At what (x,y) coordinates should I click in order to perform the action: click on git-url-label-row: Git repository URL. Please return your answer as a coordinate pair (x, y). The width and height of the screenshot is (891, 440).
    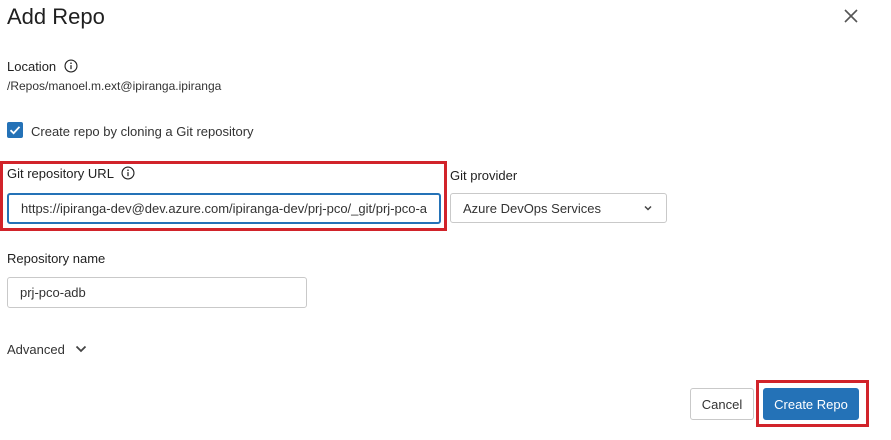
    Looking at the image, I should click on (71, 173).